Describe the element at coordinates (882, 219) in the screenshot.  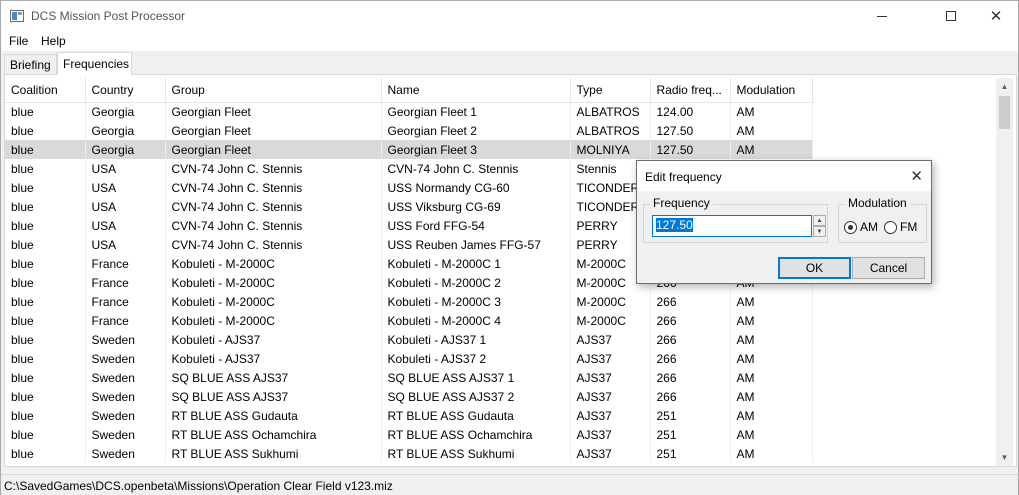
I see `modulation-group: Modulation AM FM` at that location.